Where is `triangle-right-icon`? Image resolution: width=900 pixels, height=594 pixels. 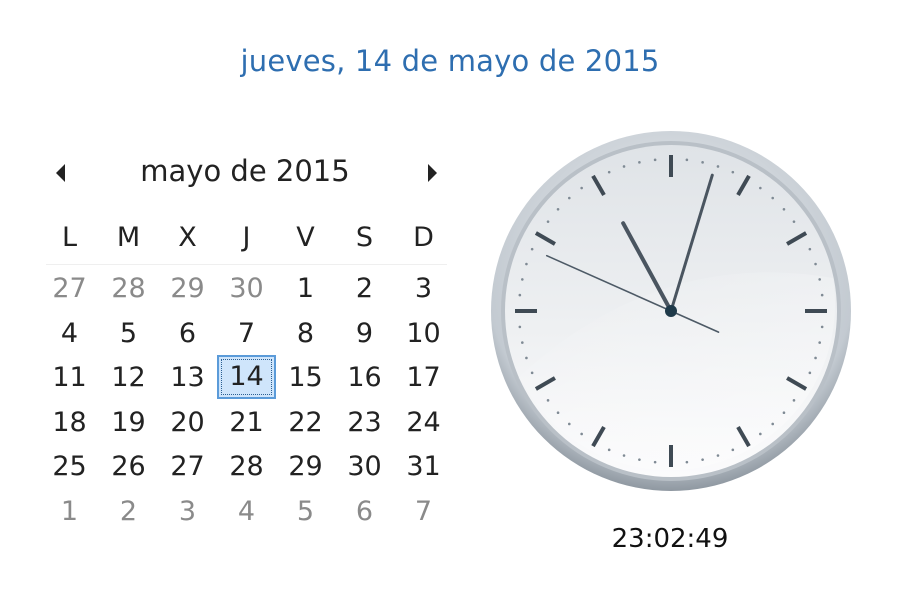 triangle-right-icon is located at coordinates (432, 173).